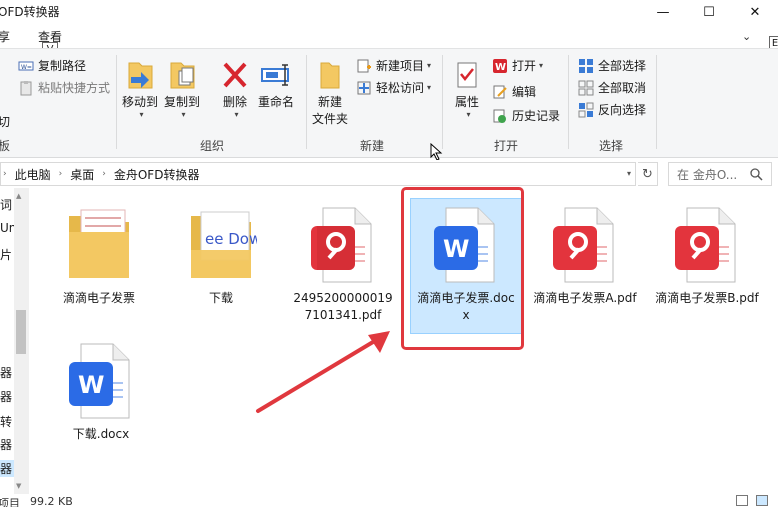 This screenshot has height=507, width=778. Describe the element at coordinates (393, 65) in the screenshot. I see `new-item-button: 新建项目 ▾` at that location.